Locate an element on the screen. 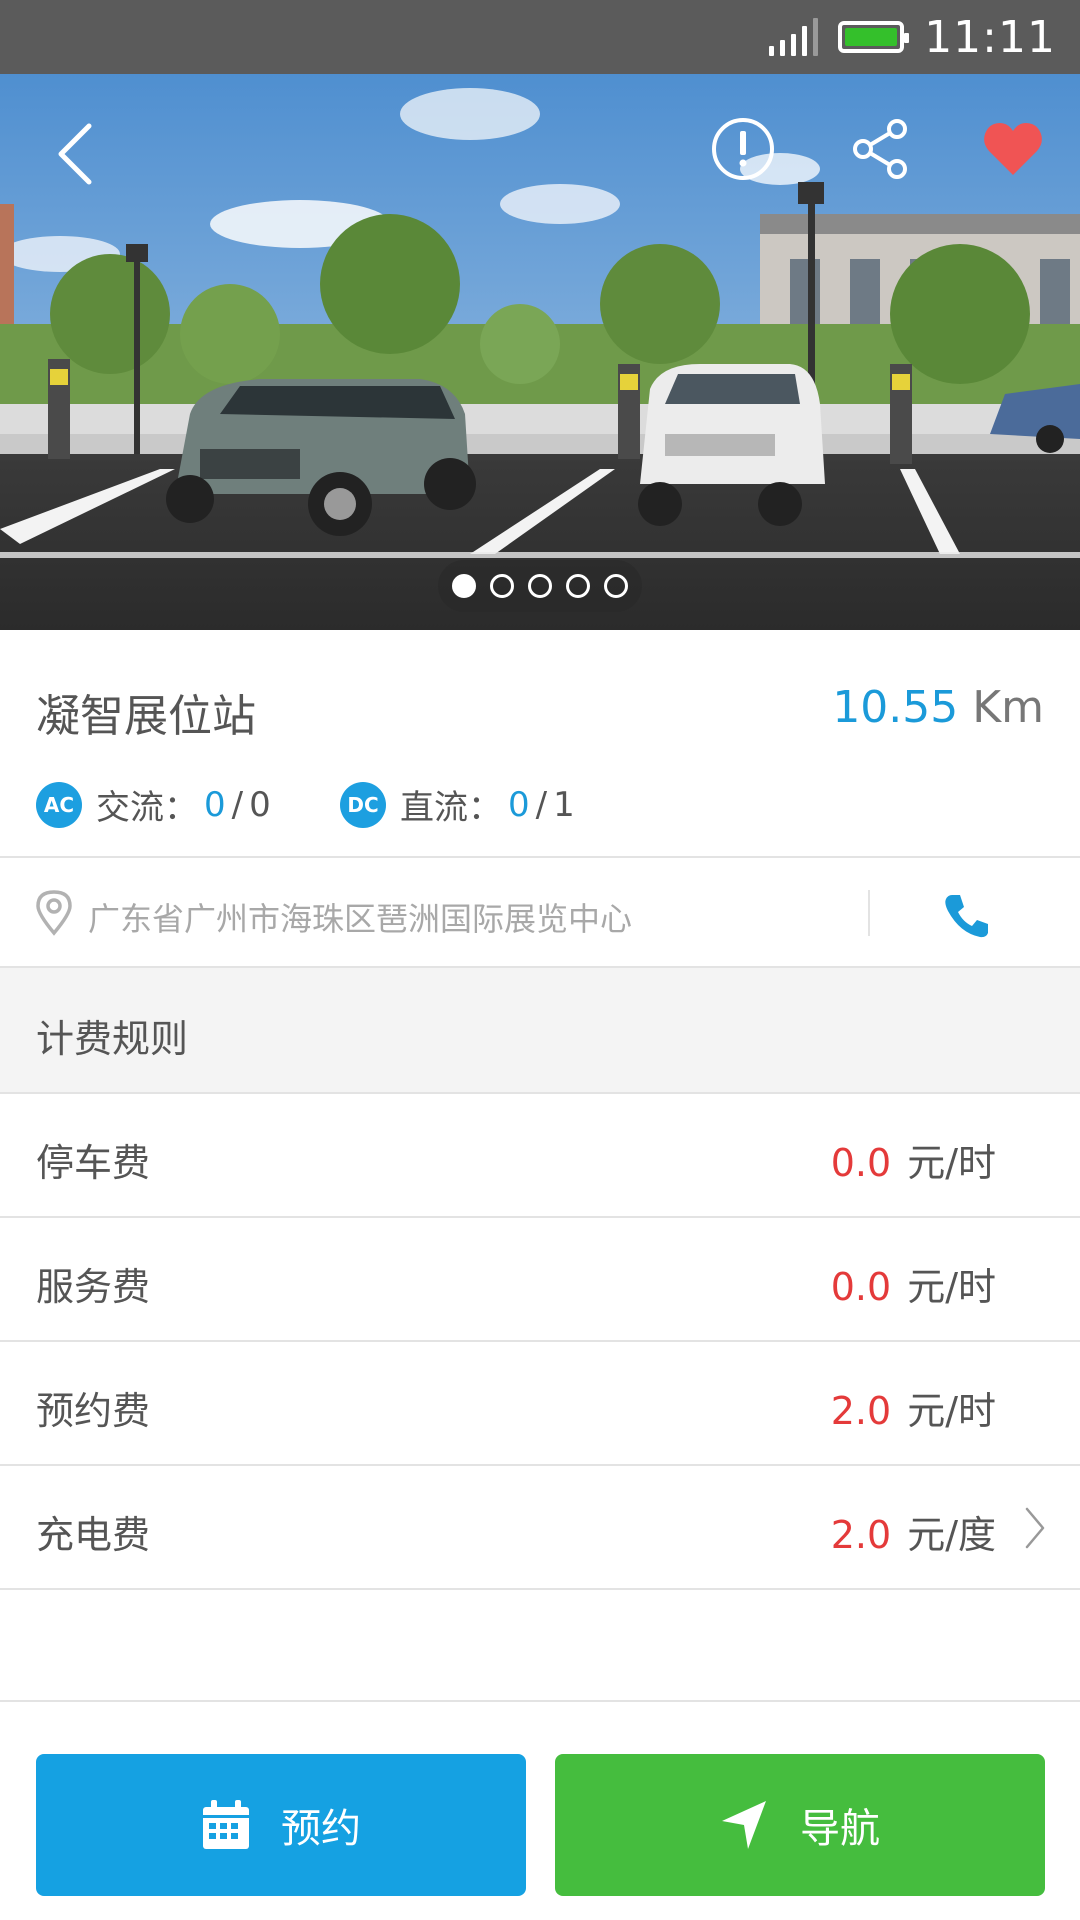  navigation-arrow-icon is located at coordinates (744, 1825).